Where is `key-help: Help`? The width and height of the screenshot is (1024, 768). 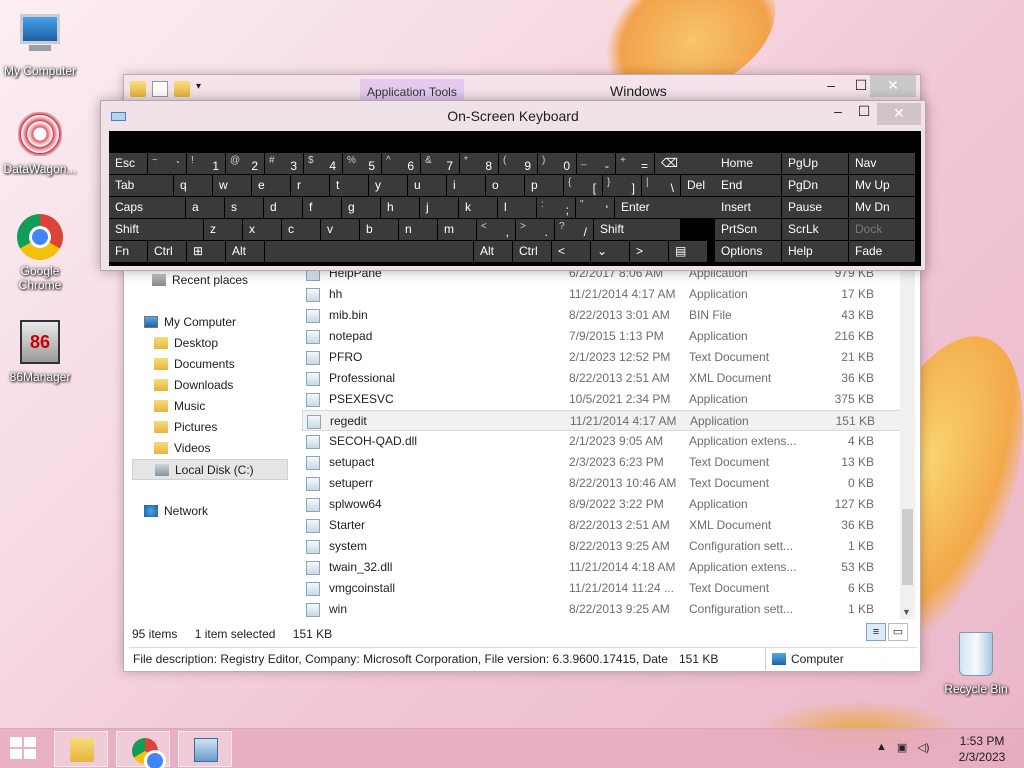 key-help: Help is located at coordinates (815, 251).